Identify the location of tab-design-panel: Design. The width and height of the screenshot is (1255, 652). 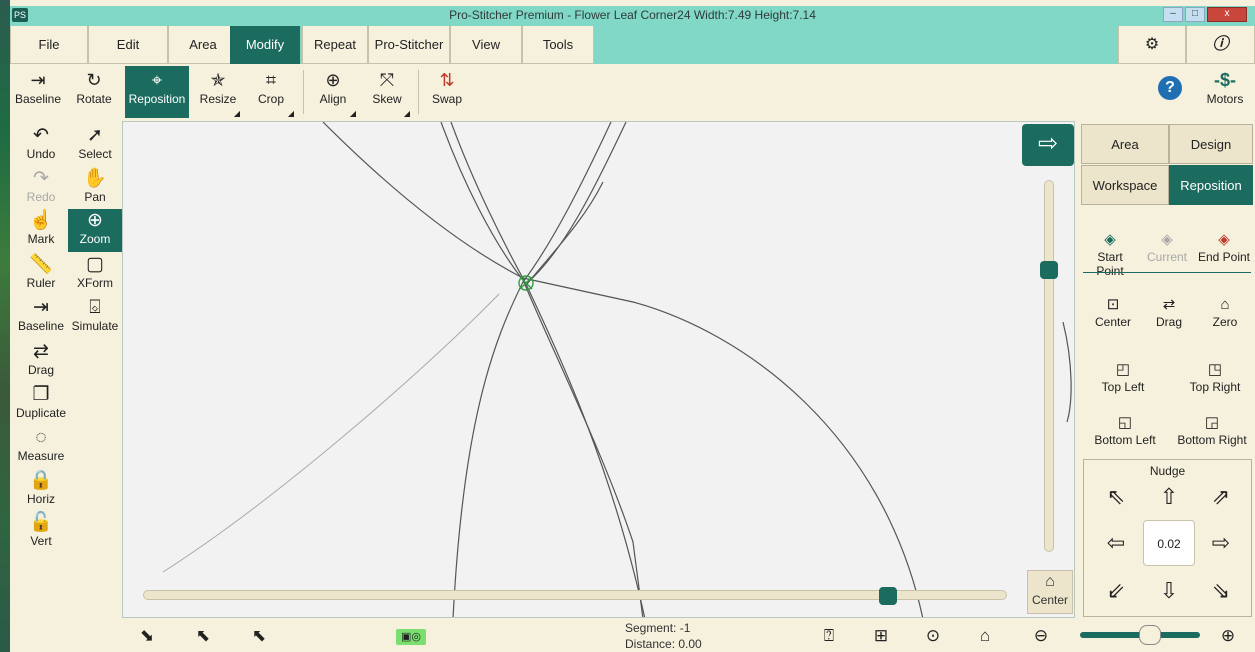
(1211, 144).